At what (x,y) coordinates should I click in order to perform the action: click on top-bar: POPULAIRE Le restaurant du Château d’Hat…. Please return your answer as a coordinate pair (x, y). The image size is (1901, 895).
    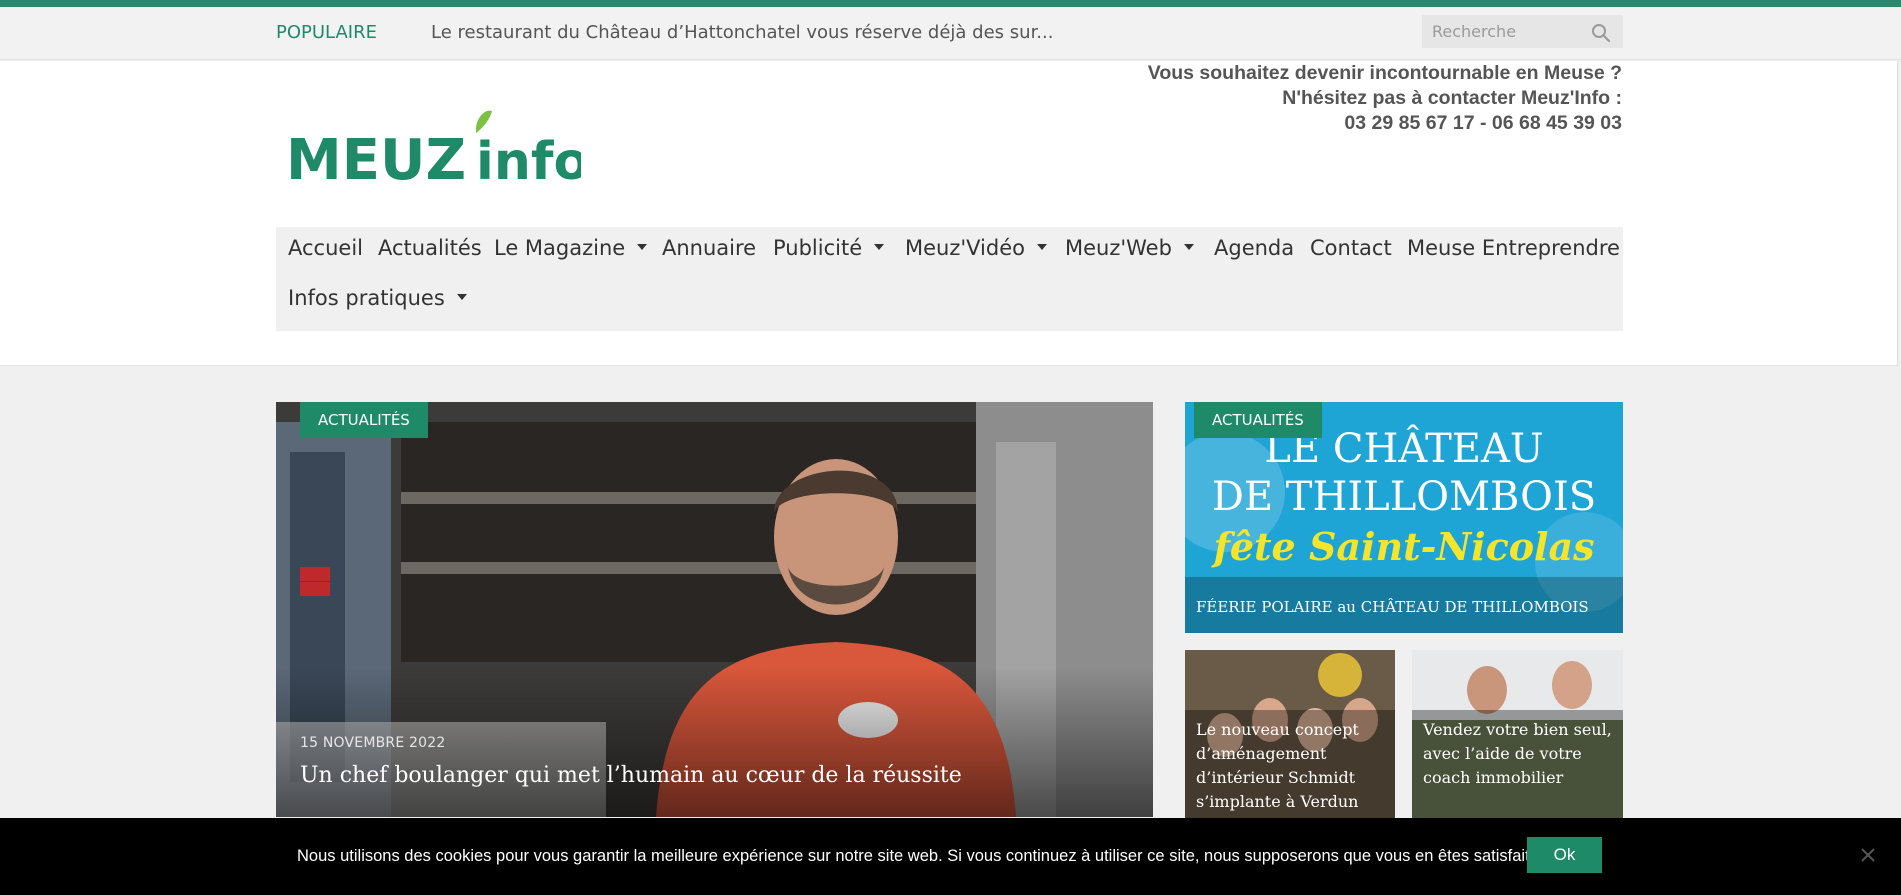
    Looking at the image, I should click on (950, 33).